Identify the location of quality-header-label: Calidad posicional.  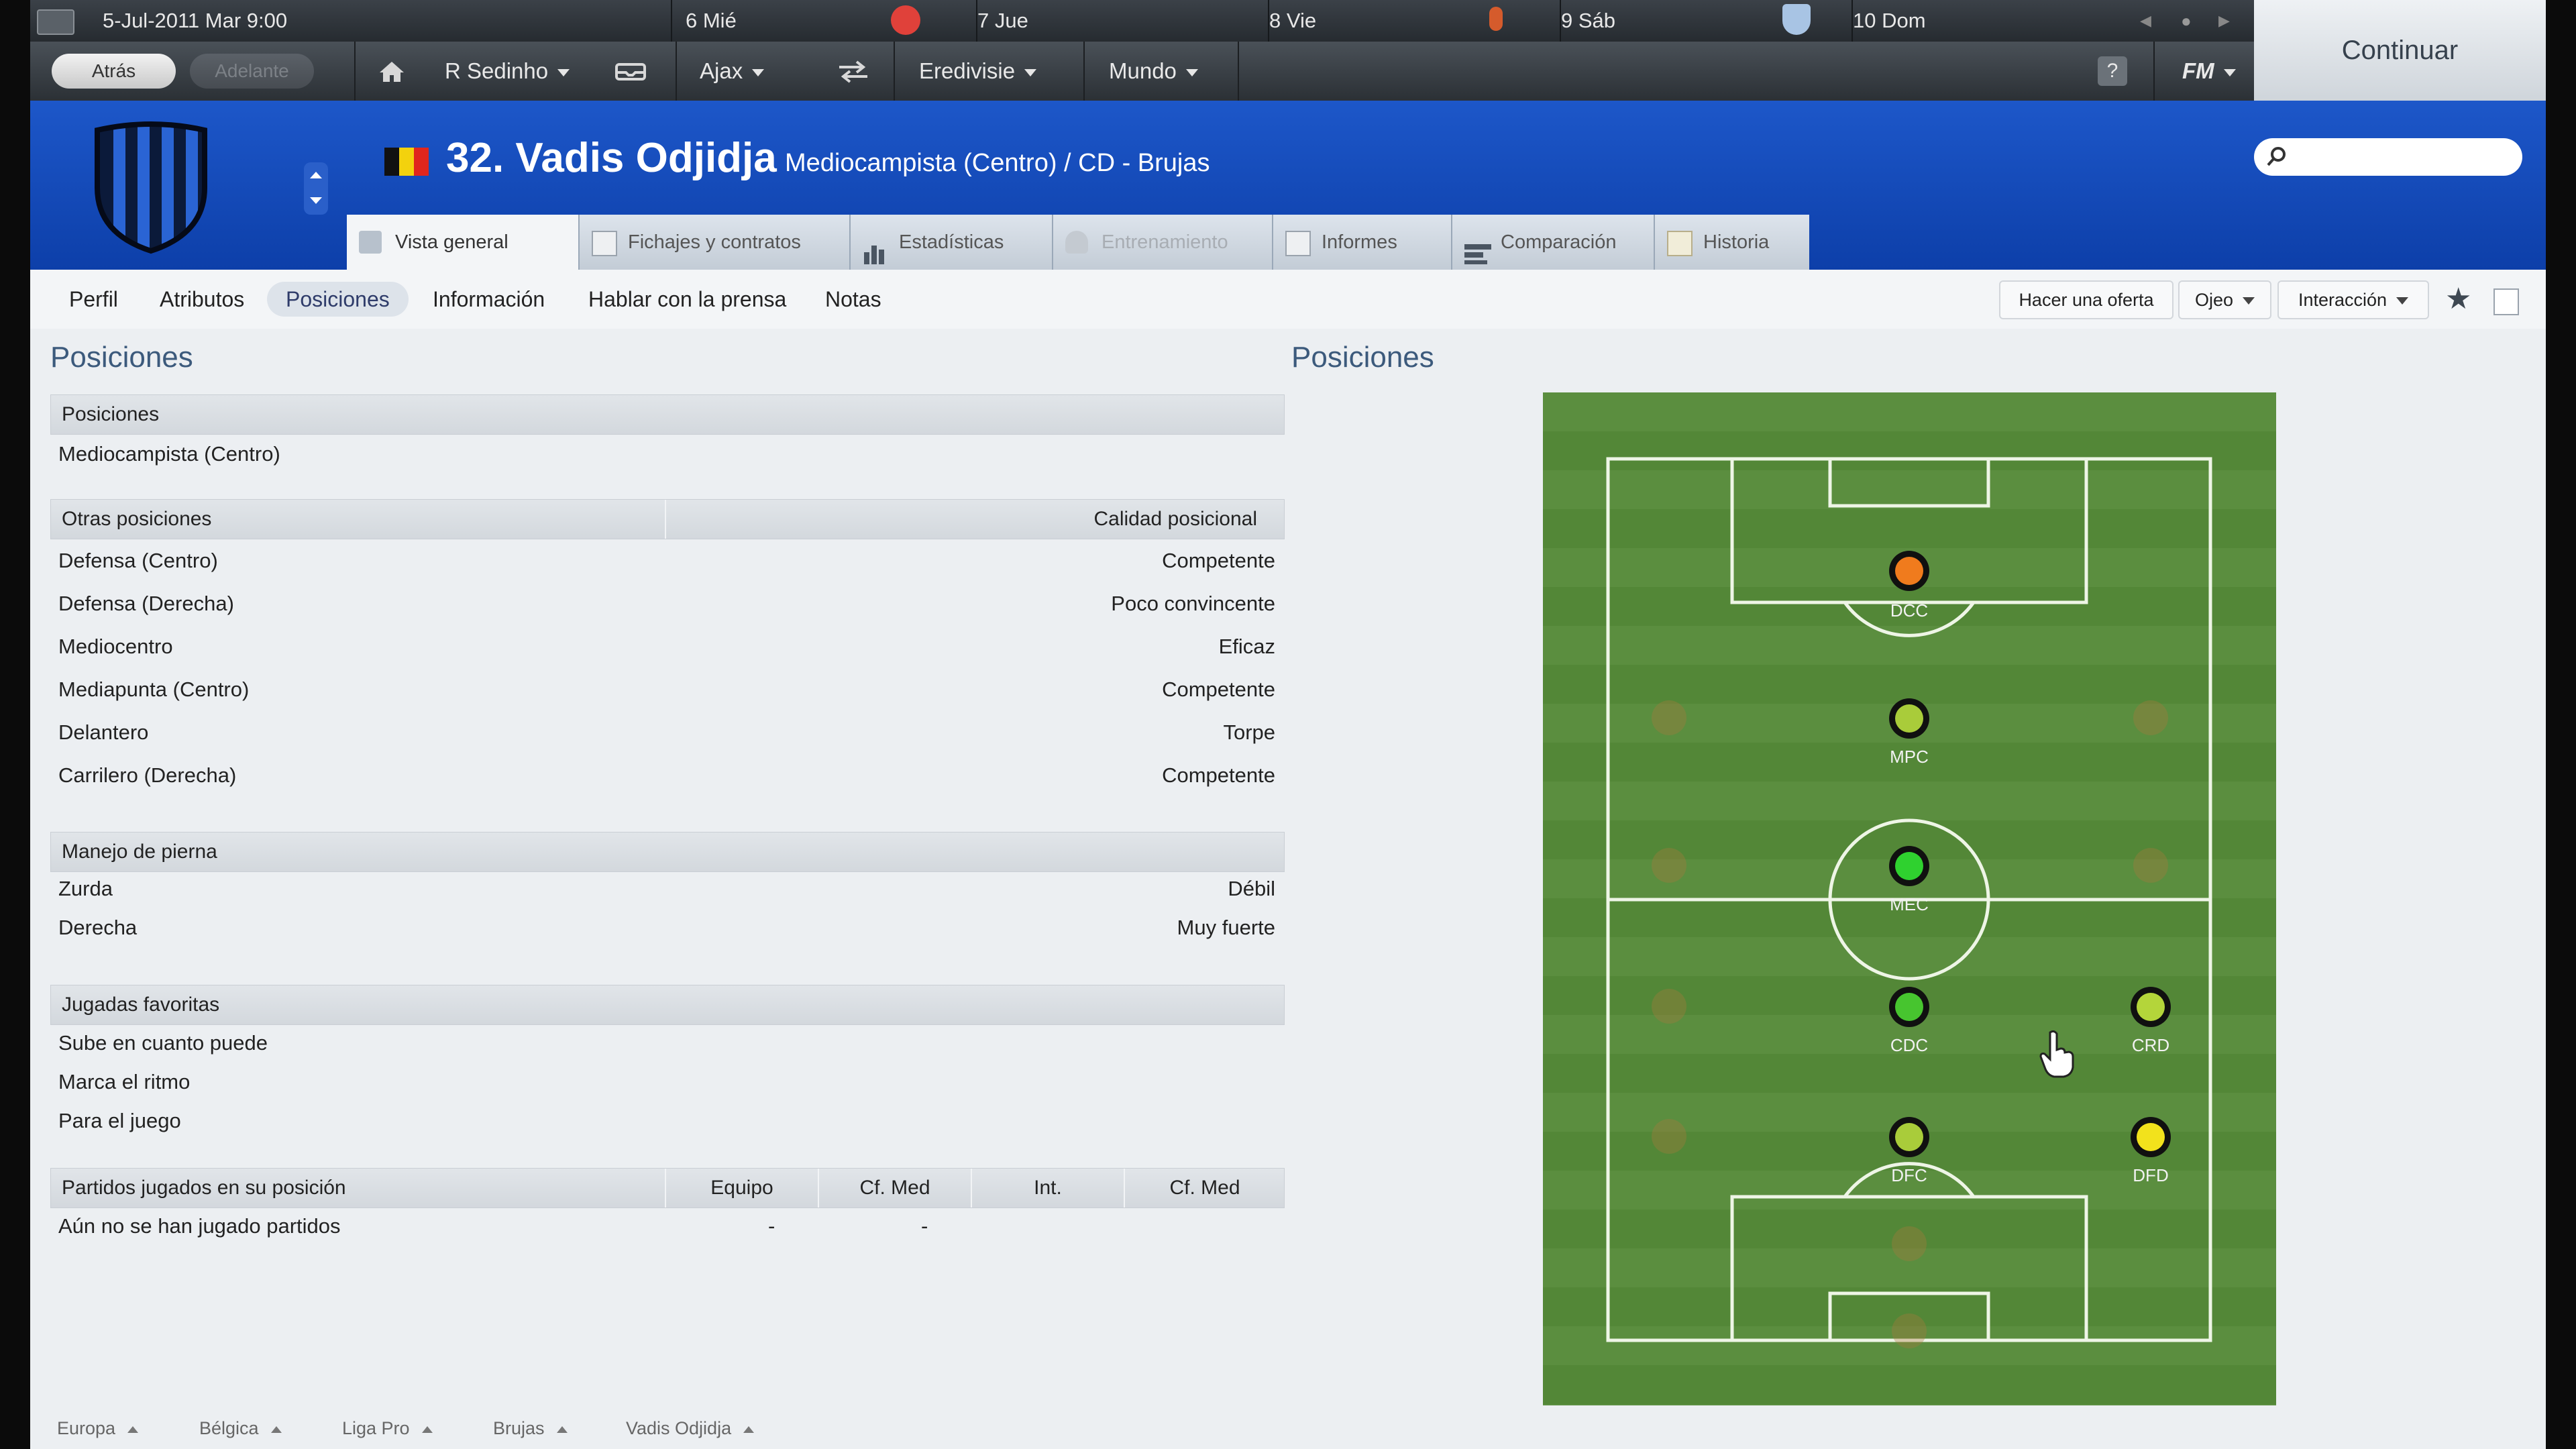
(1176, 519).